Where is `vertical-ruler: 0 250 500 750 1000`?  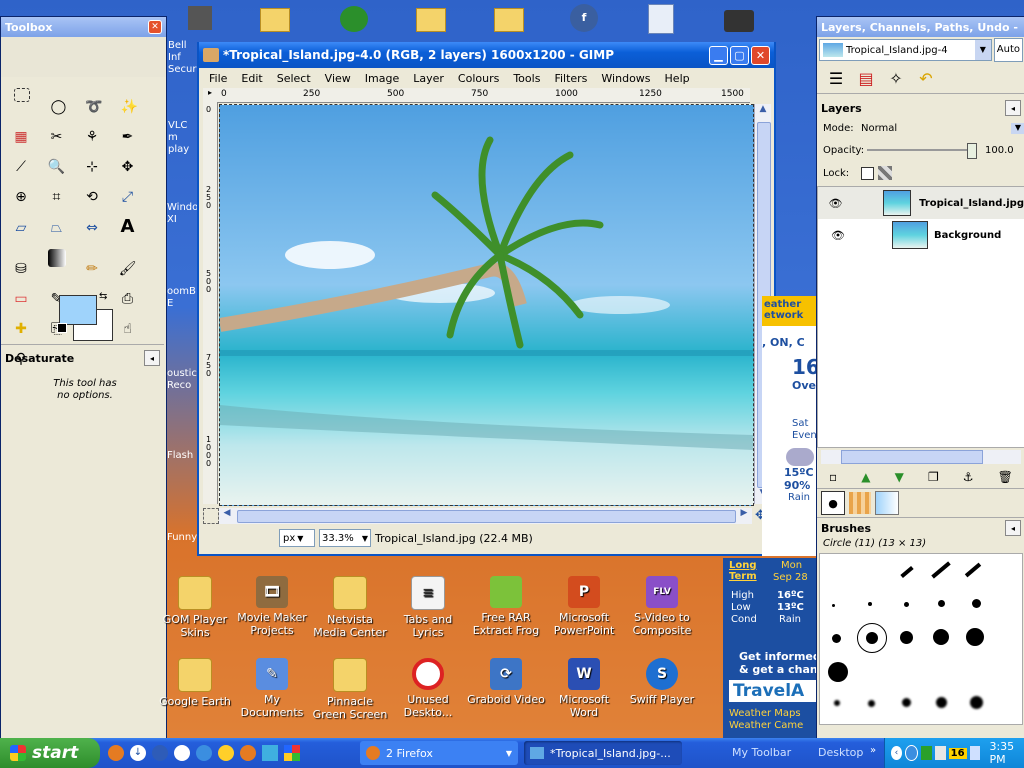
vertical-ruler: 0 250 500 750 1000 is located at coordinates (210, 303).